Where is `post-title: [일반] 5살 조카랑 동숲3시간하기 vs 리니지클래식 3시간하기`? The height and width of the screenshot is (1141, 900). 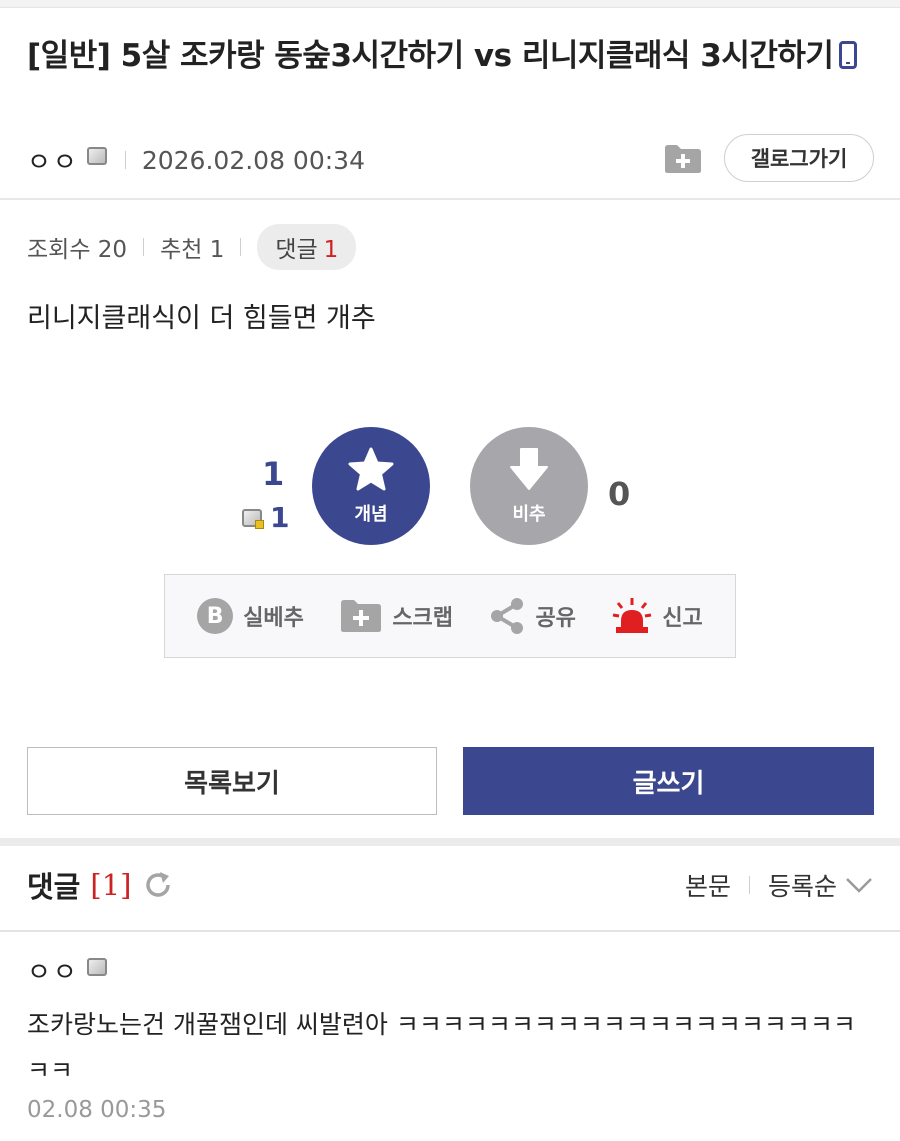
post-title: [일반] 5살 조카랑 동숲3시간하기 vs 리니지클래식 3시간하기 is located at coordinates (449, 56).